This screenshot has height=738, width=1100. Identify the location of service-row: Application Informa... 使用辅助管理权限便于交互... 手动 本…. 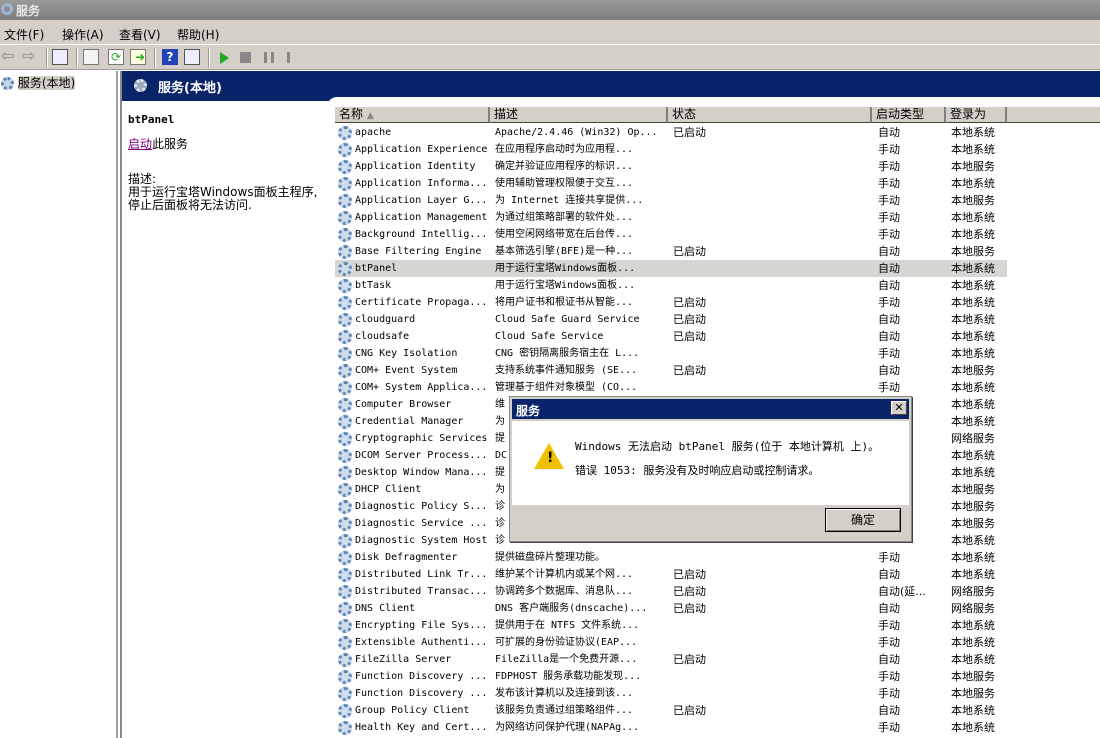
(671, 183).